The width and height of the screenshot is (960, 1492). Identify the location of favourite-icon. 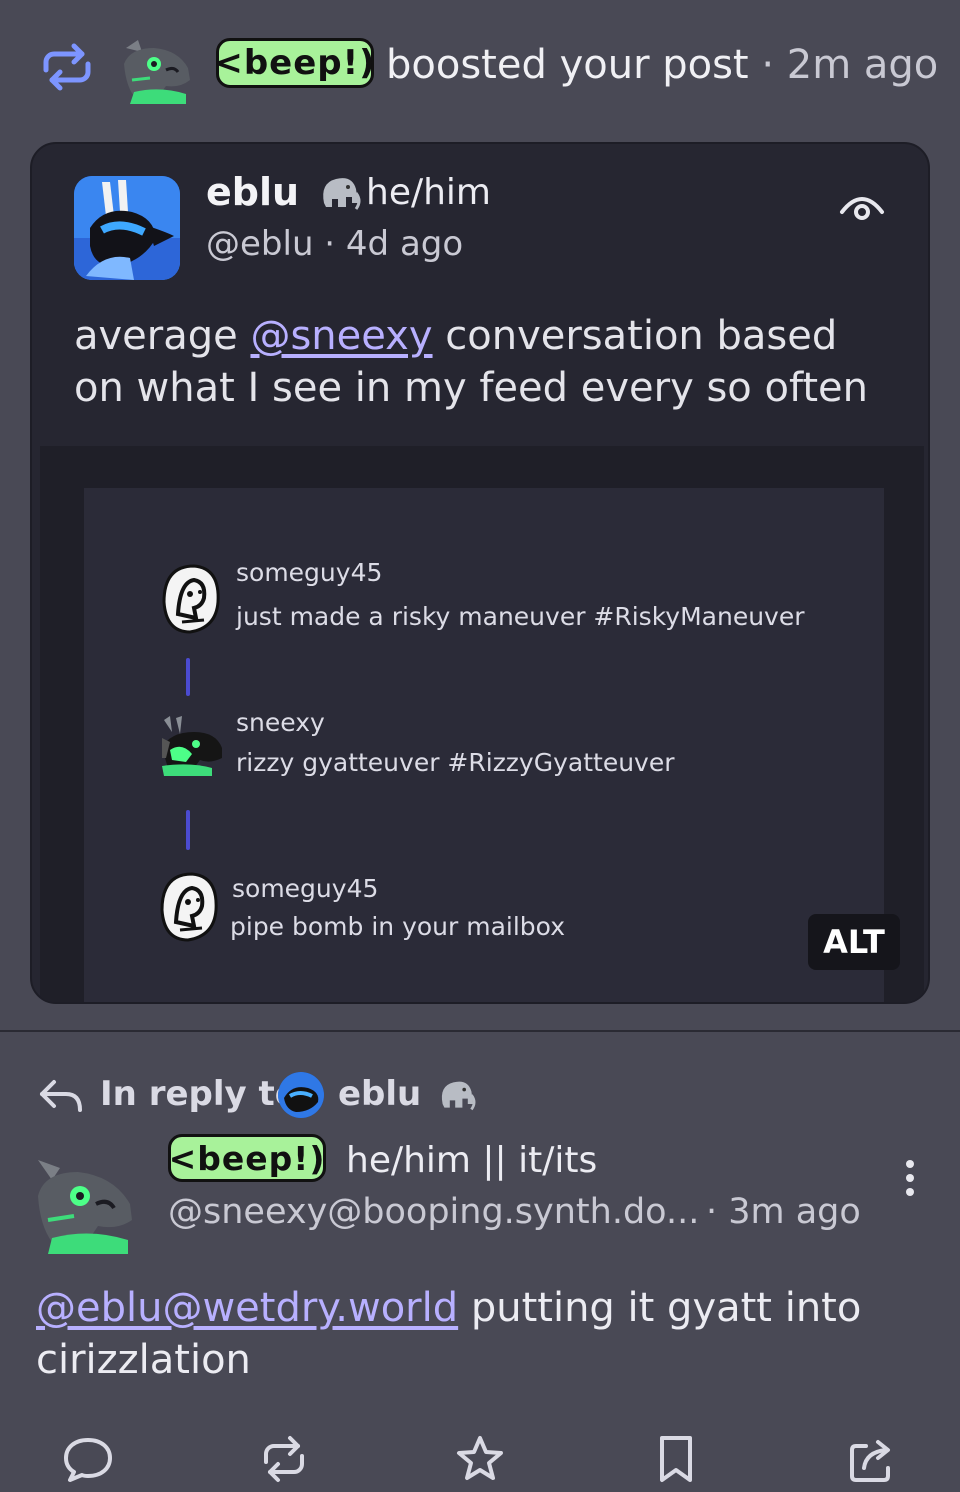
(480, 1459).